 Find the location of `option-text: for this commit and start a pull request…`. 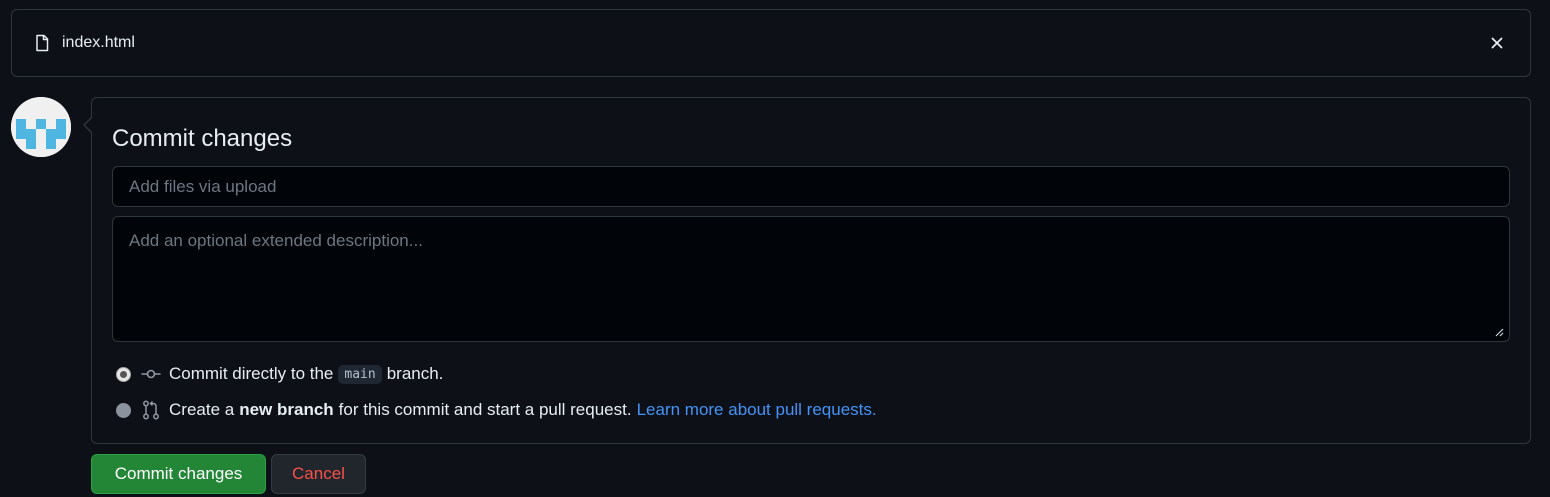

option-text: for this commit and start a pull request… is located at coordinates (485, 409).